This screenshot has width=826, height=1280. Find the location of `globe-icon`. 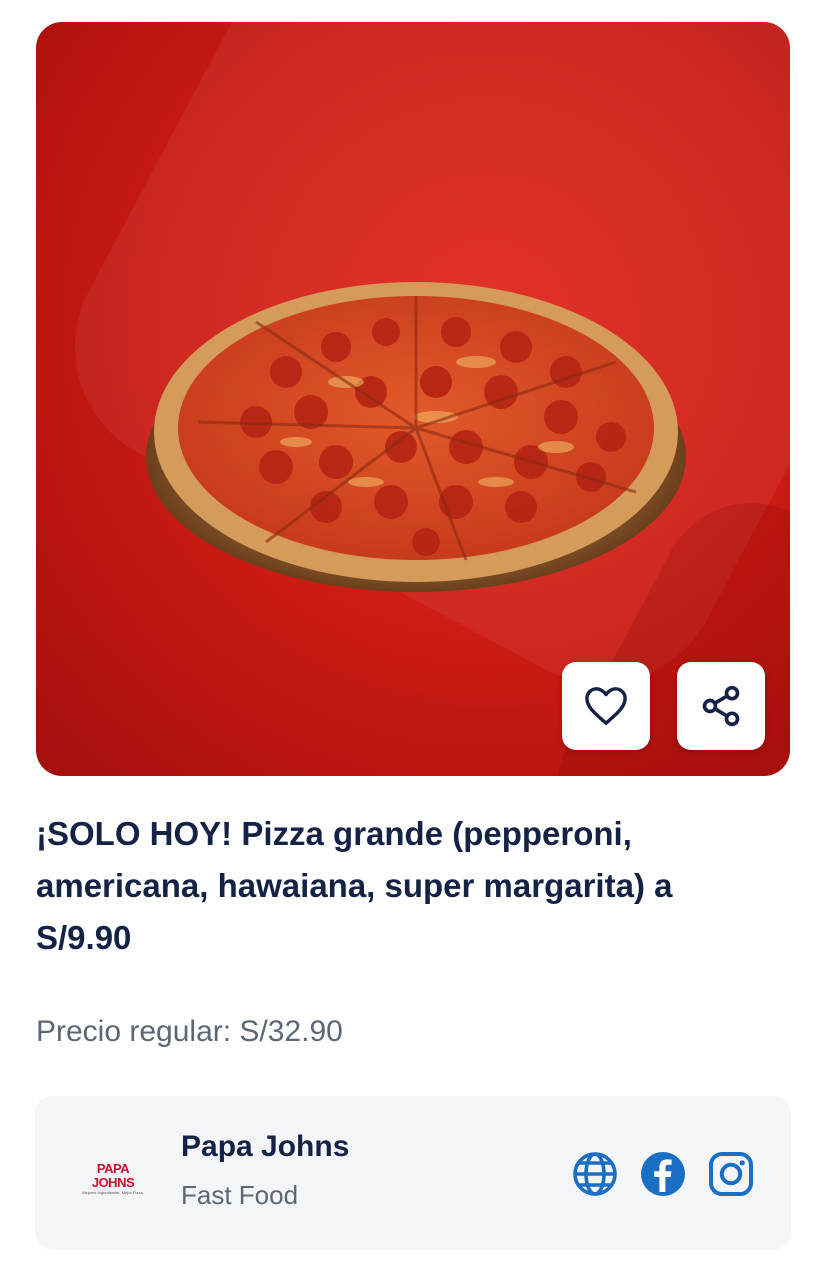

globe-icon is located at coordinates (595, 1174).